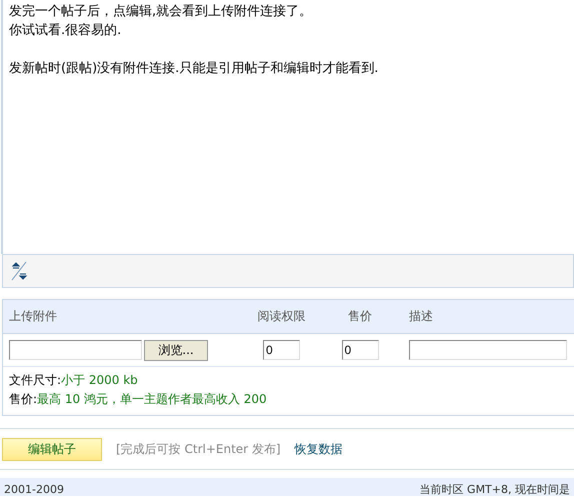  Describe the element at coordinates (281, 316) in the screenshot. I see `column-header: 阅读权限` at that location.